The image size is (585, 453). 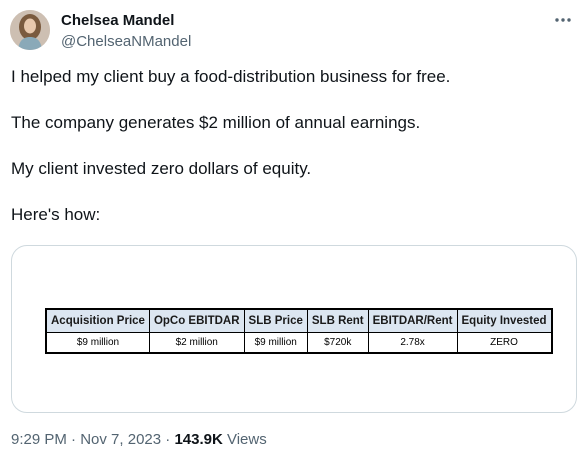 I want to click on table-header-cell: SLB Rent, so click(x=337, y=320).